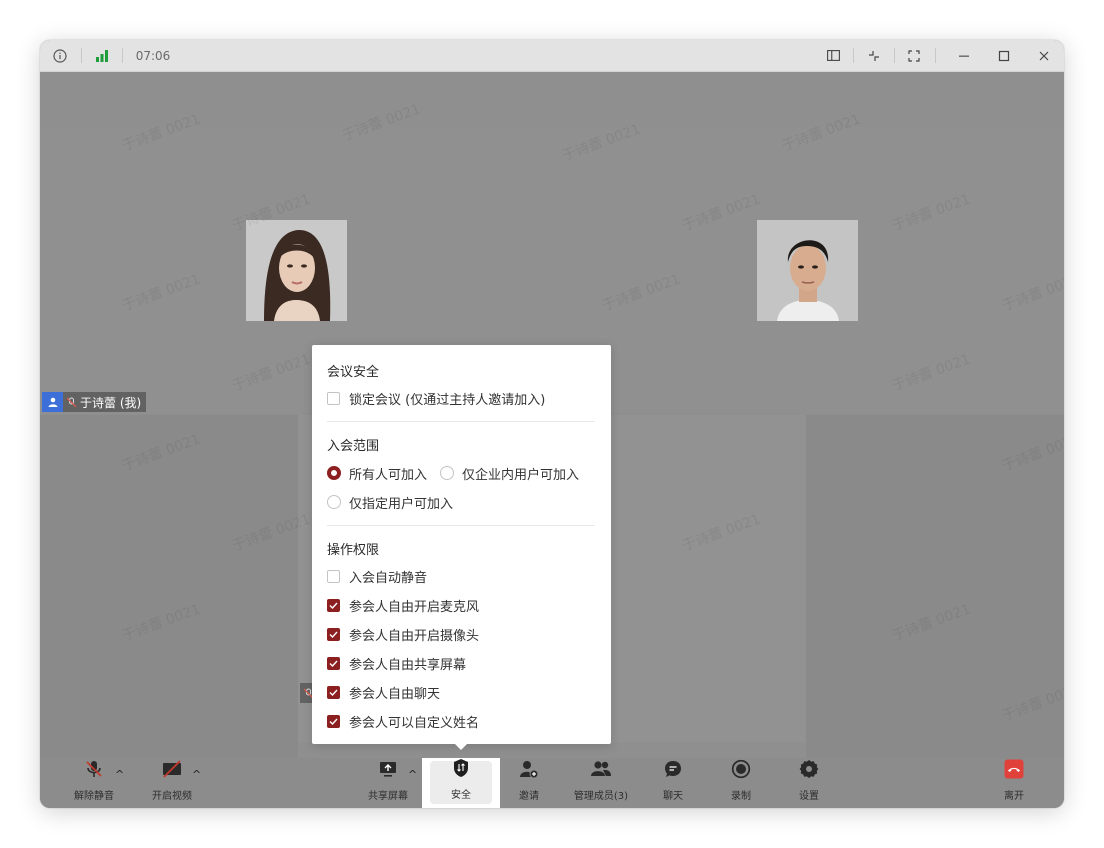 The image size is (1104, 848). What do you see at coordinates (447, 473) in the screenshot?
I see `scope-enterprise-radio` at bounding box center [447, 473].